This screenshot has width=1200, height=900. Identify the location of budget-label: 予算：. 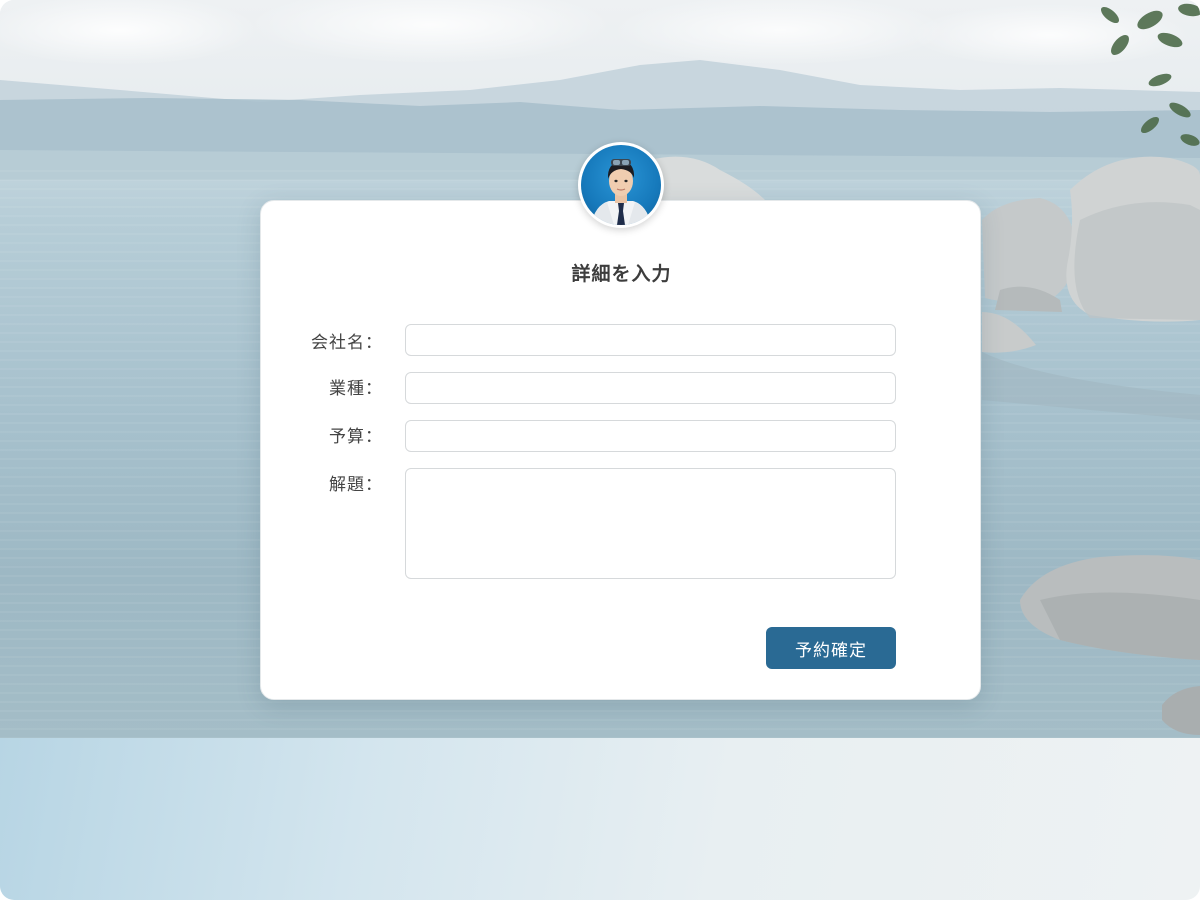
(356, 437).